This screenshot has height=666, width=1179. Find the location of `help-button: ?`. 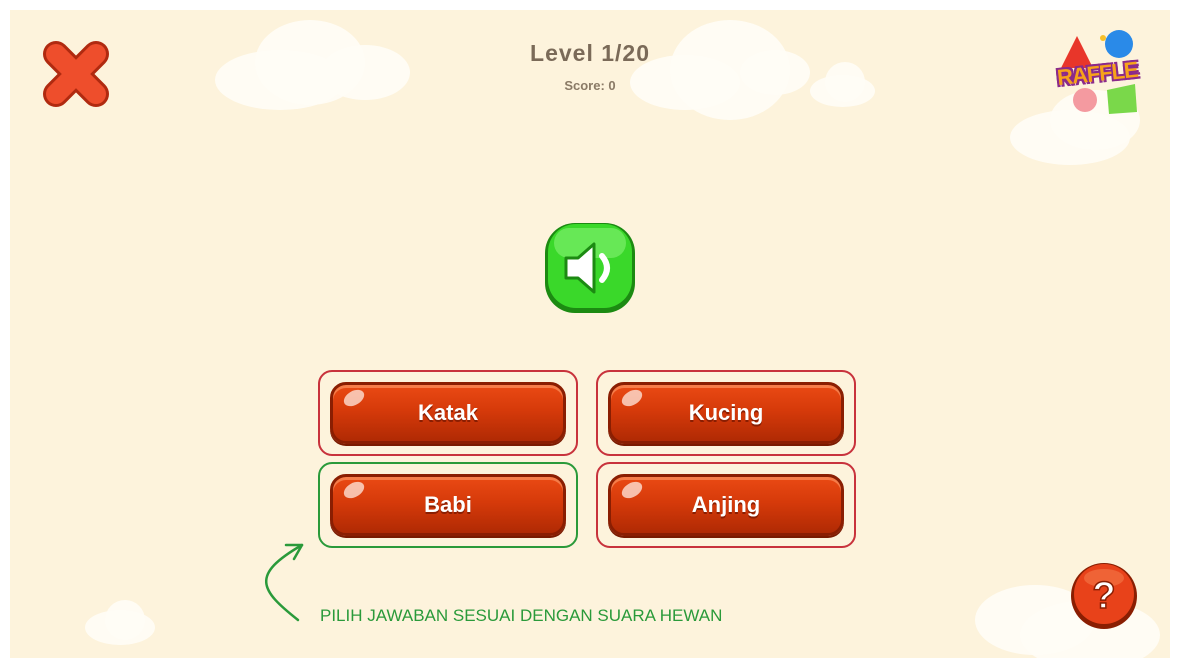

help-button: ? is located at coordinates (1104, 596).